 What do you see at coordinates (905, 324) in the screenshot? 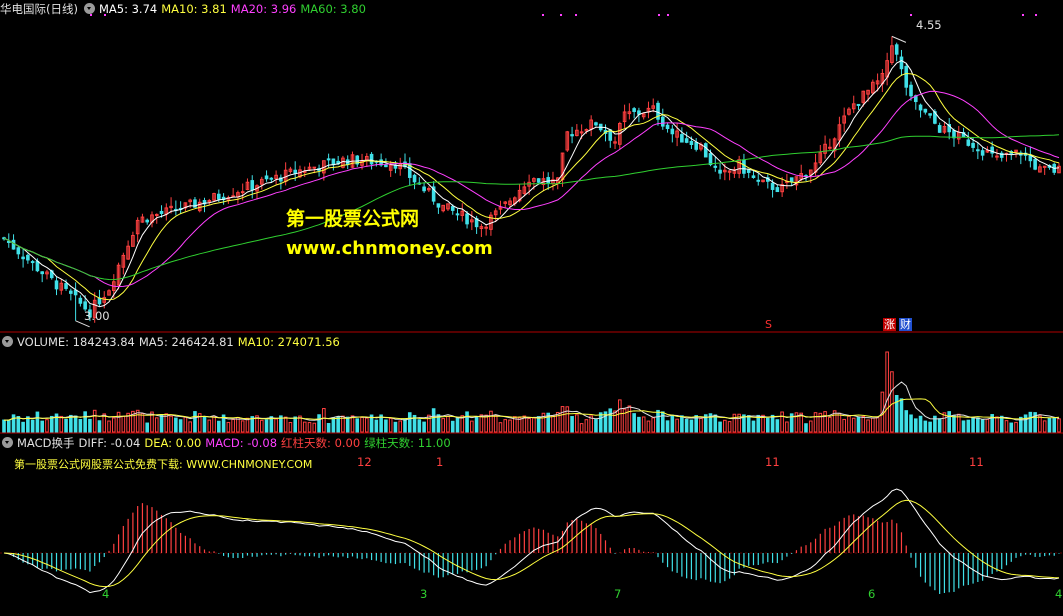
I see `signal-cai-tag: 财` at bounding box center [905, 324].